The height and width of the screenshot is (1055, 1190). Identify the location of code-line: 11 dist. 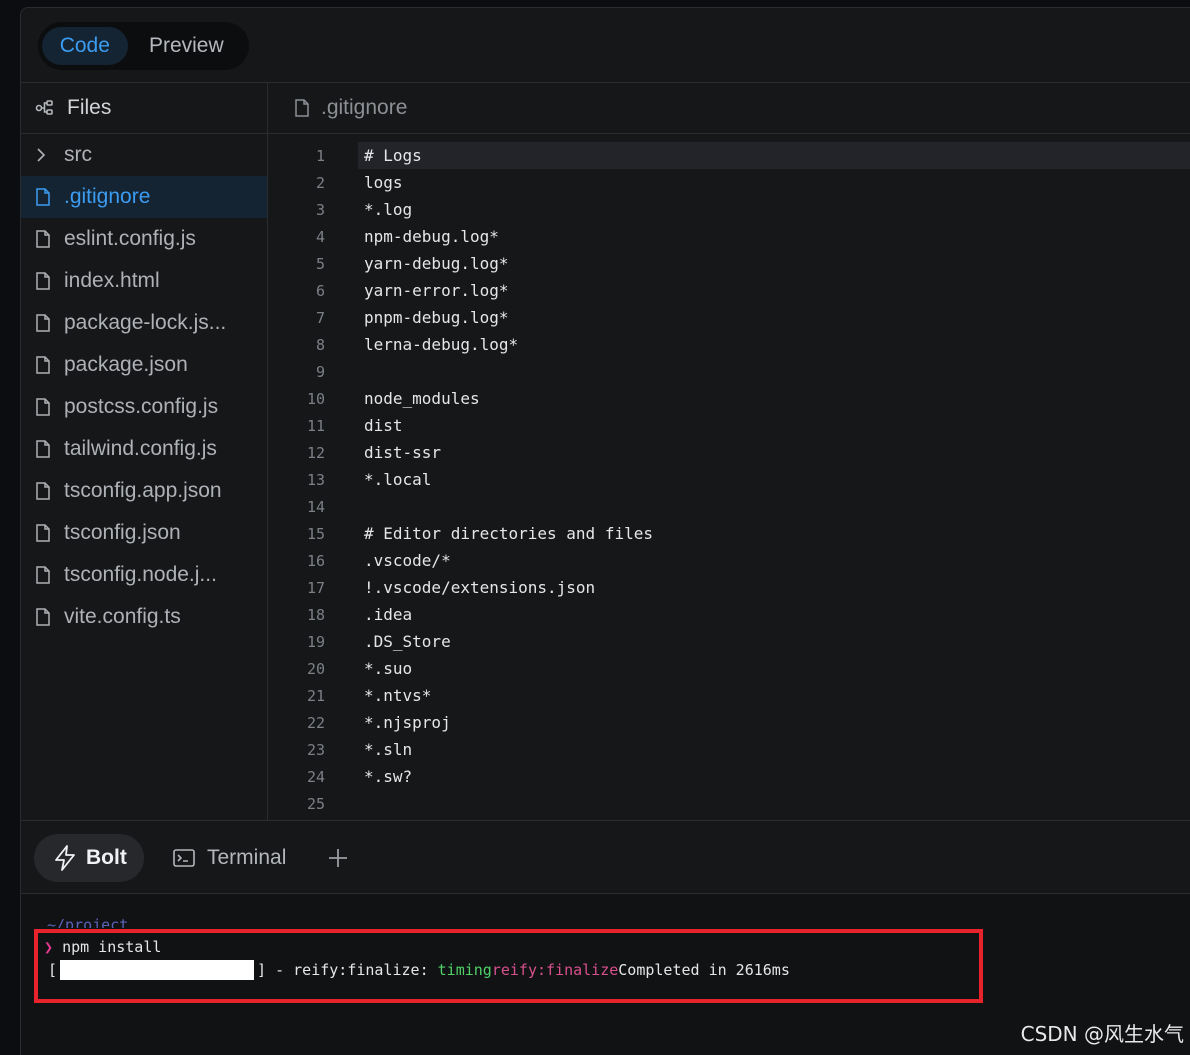
(729, 425).